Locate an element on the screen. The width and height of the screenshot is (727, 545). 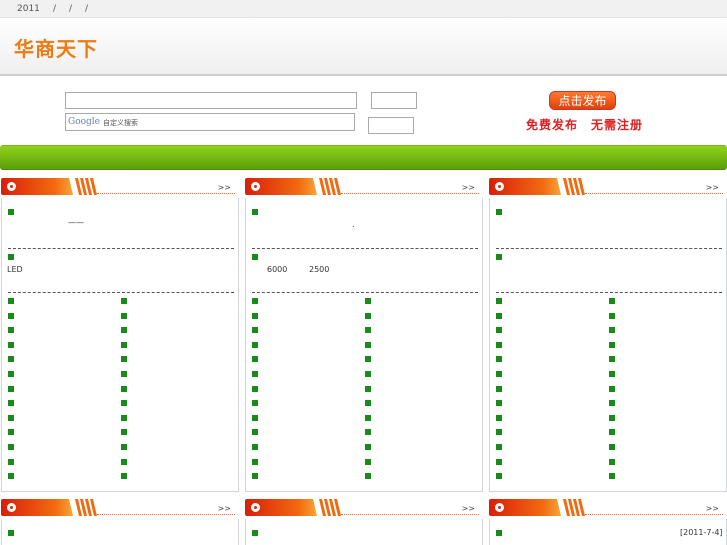
google-placeholder: 自定义搜索 is located at coordinates (120, 123).